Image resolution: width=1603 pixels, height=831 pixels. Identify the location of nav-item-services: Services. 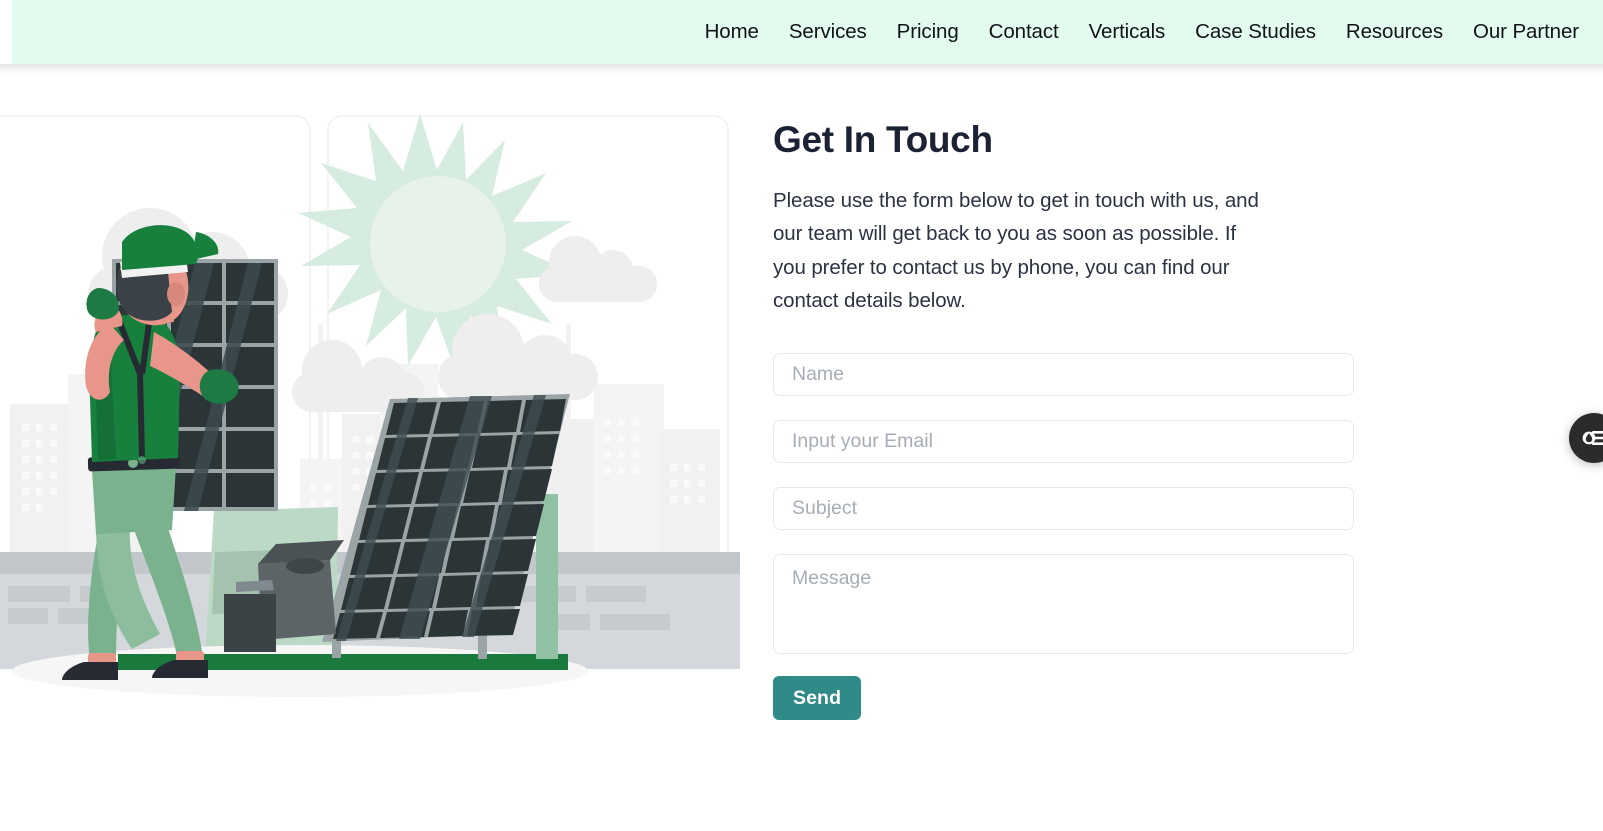
(828, 32).